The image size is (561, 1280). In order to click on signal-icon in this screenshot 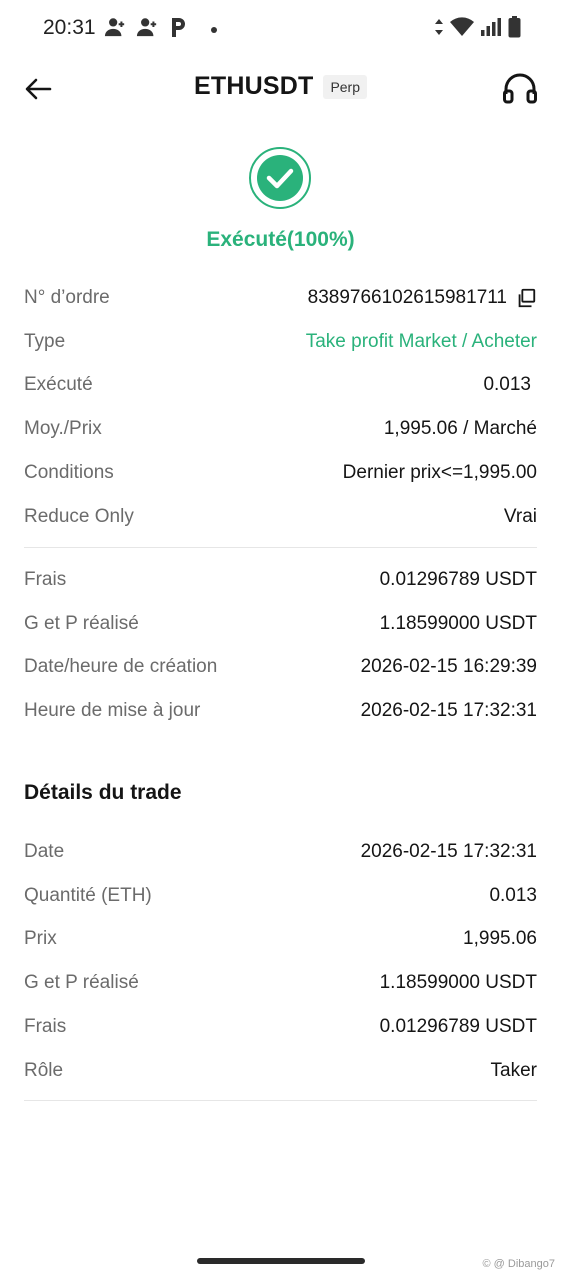, I will do `click(491, 29)`.